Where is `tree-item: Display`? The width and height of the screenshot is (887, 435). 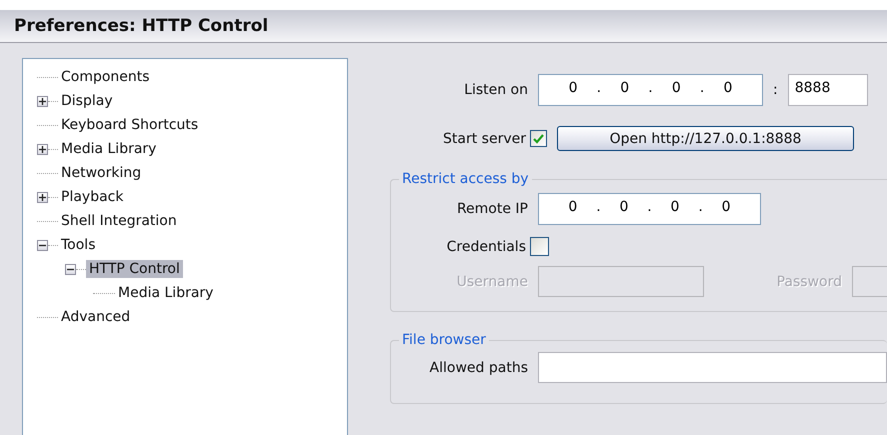
tree-item: Display is located at coordinates (87, 101).